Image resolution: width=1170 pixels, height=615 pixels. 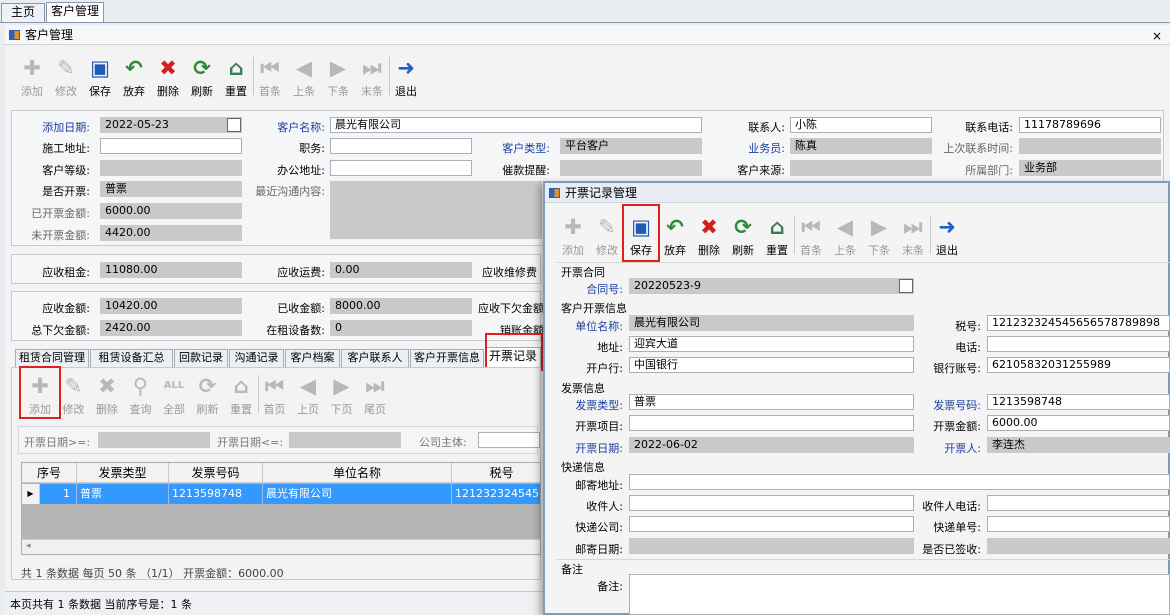 What do you see at coordinates (401, 270) in the screenshot?
I see `freight-field: 0.00` at bounding box center [401, 270].